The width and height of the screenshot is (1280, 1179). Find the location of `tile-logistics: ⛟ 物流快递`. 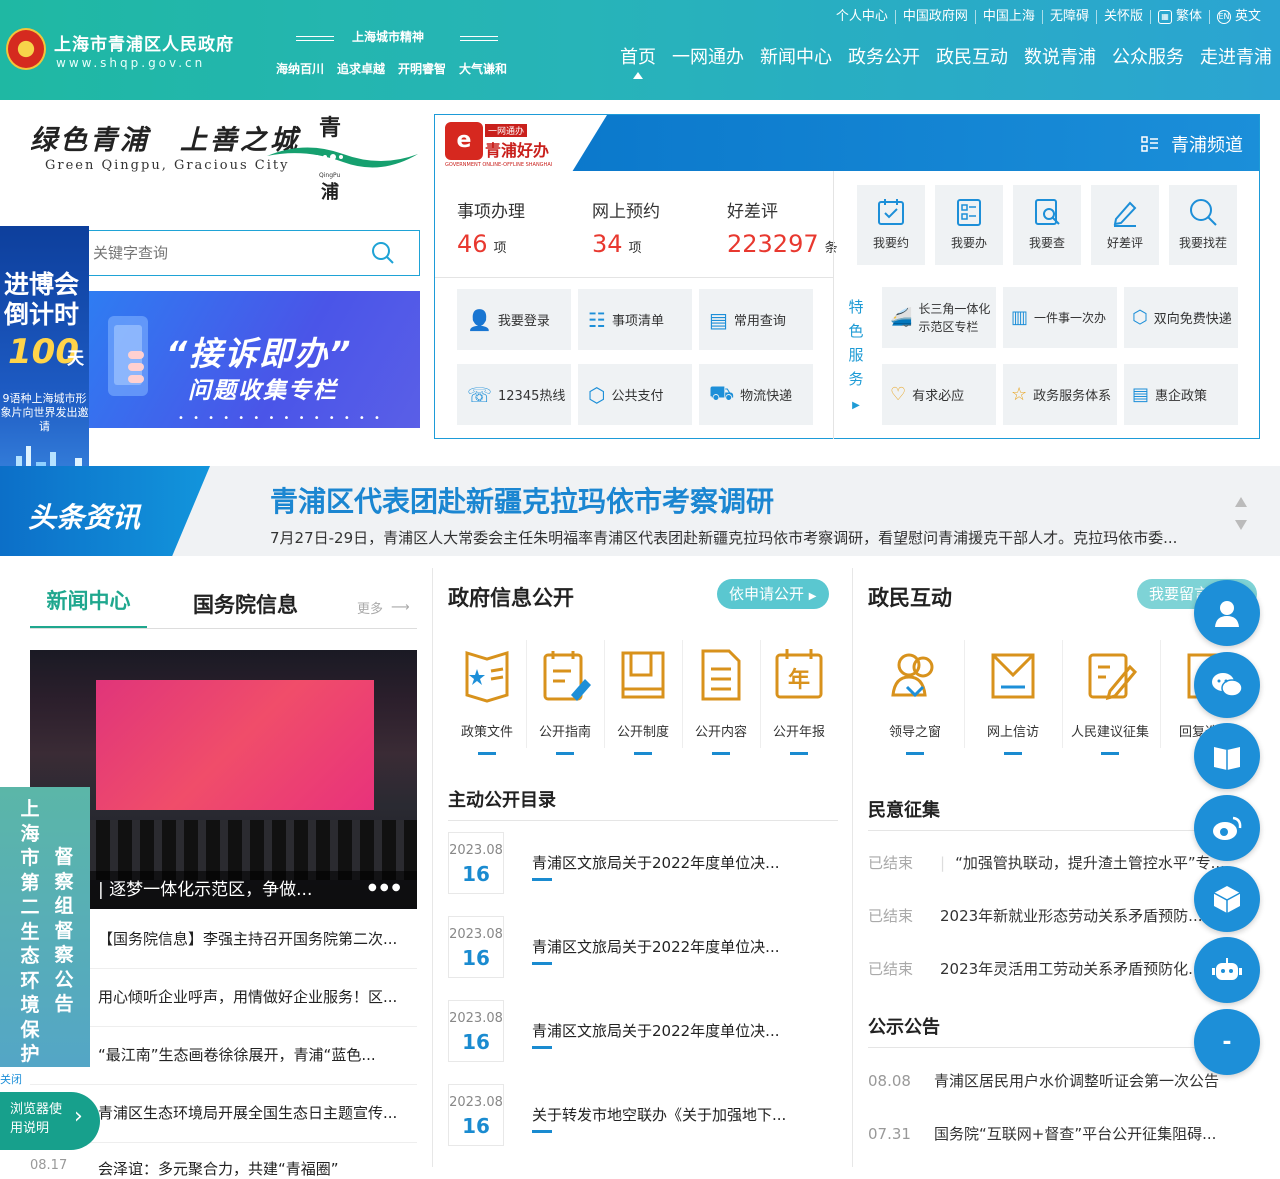

tile-logistics: ⛟ 物流快递 is located at coordinates (756, 394).